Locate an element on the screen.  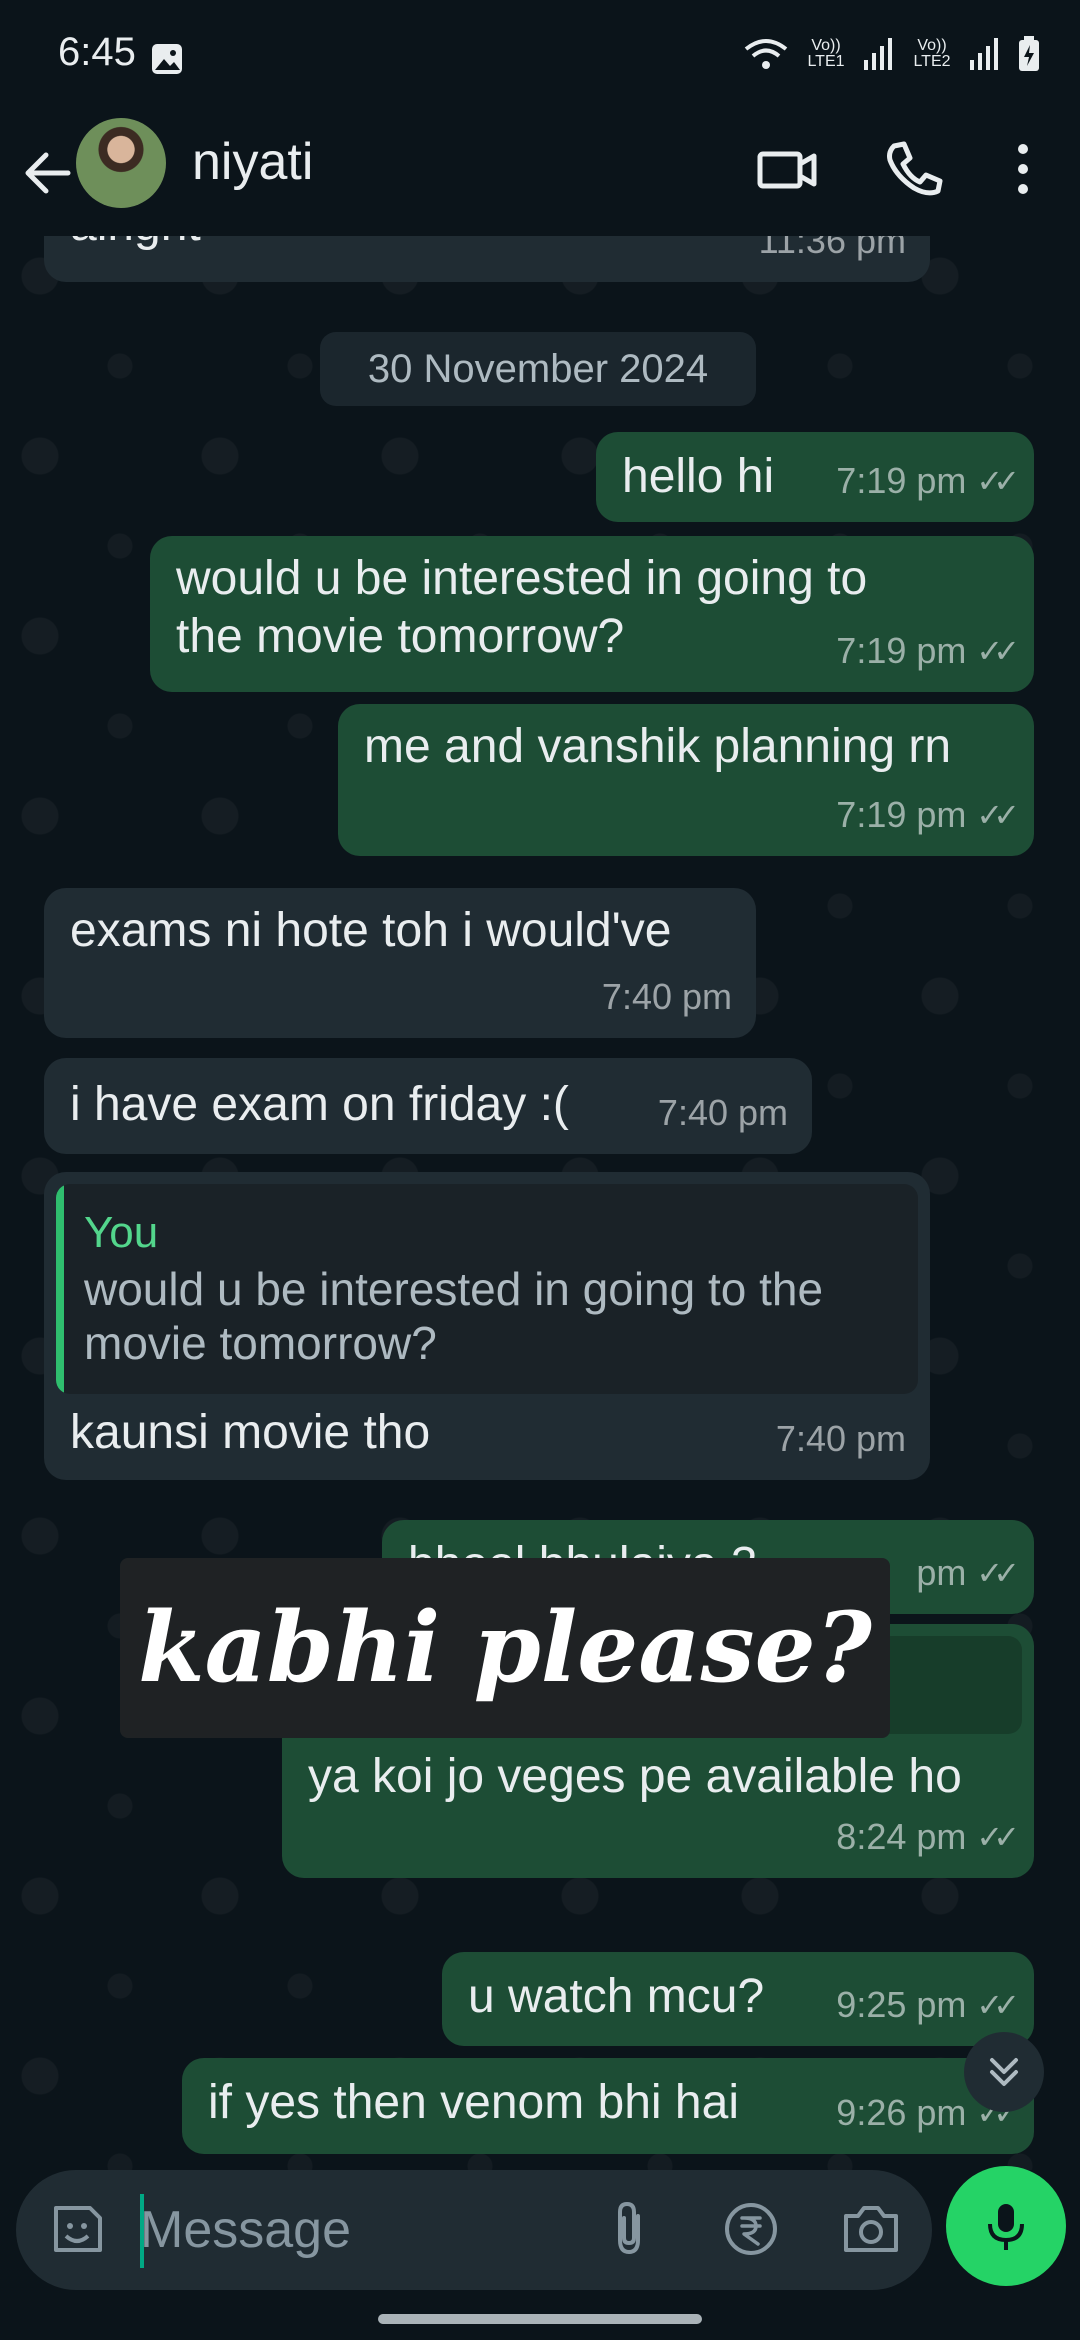
message-time: 9:25 pm is located at coordinates (901, 2004).